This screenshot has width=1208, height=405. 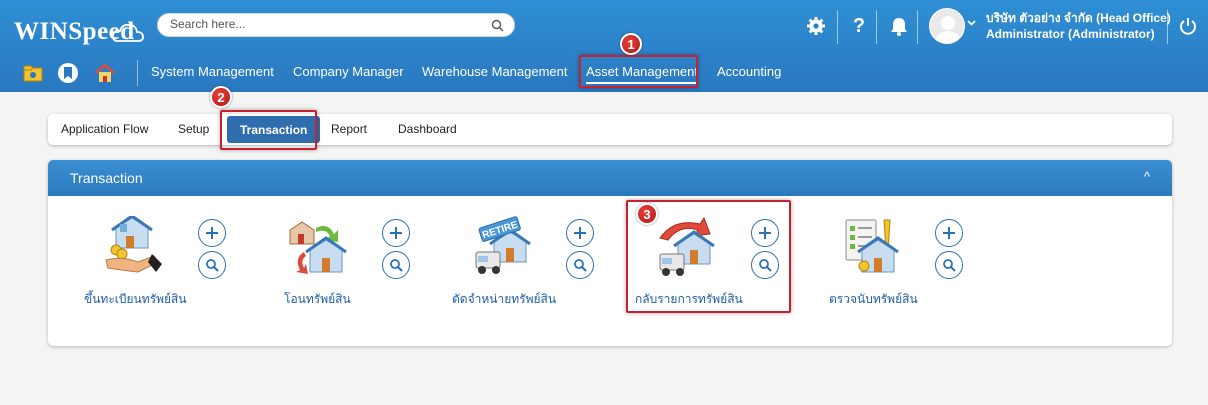 I want to click on power-icon, so click(x=1188, y=26).